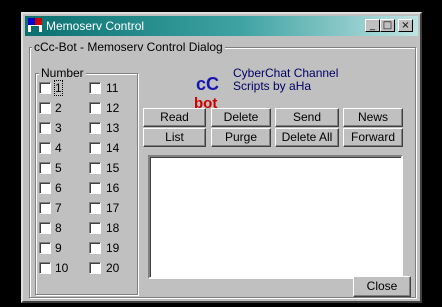  Describe the element at coordinates (307, 117) in the screenshot. I see `send-button: Send` at that location.